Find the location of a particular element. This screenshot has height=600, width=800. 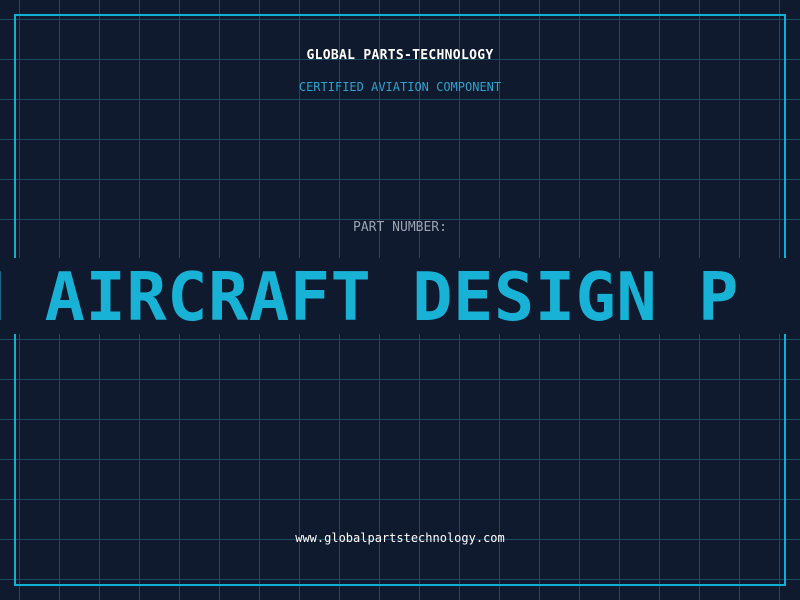

website-url: www.globalpartstechnology.com is located at coordinates (400, 538).